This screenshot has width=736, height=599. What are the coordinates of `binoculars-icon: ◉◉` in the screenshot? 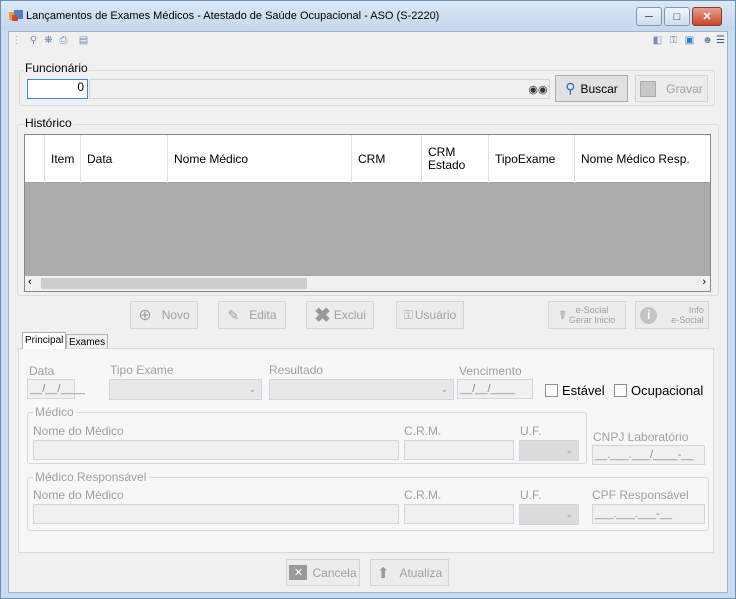 It's located at (537, 89).